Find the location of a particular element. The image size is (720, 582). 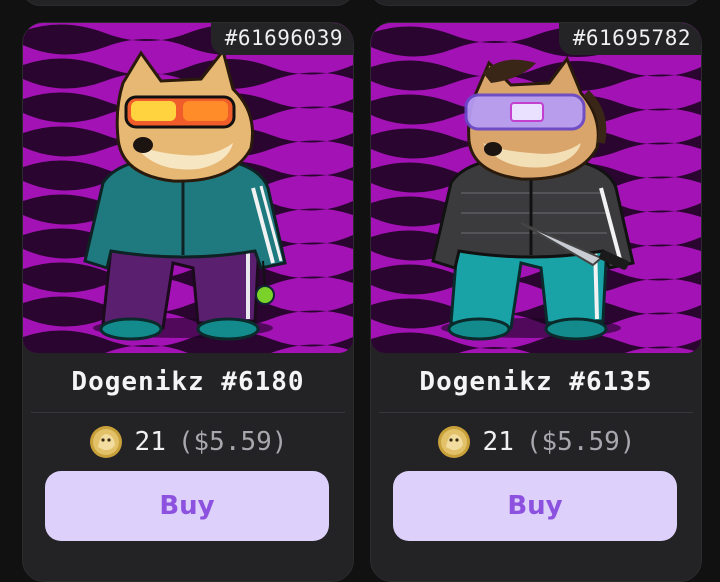

token-id-badge: #61695782 is located at coordinates (629, 39).